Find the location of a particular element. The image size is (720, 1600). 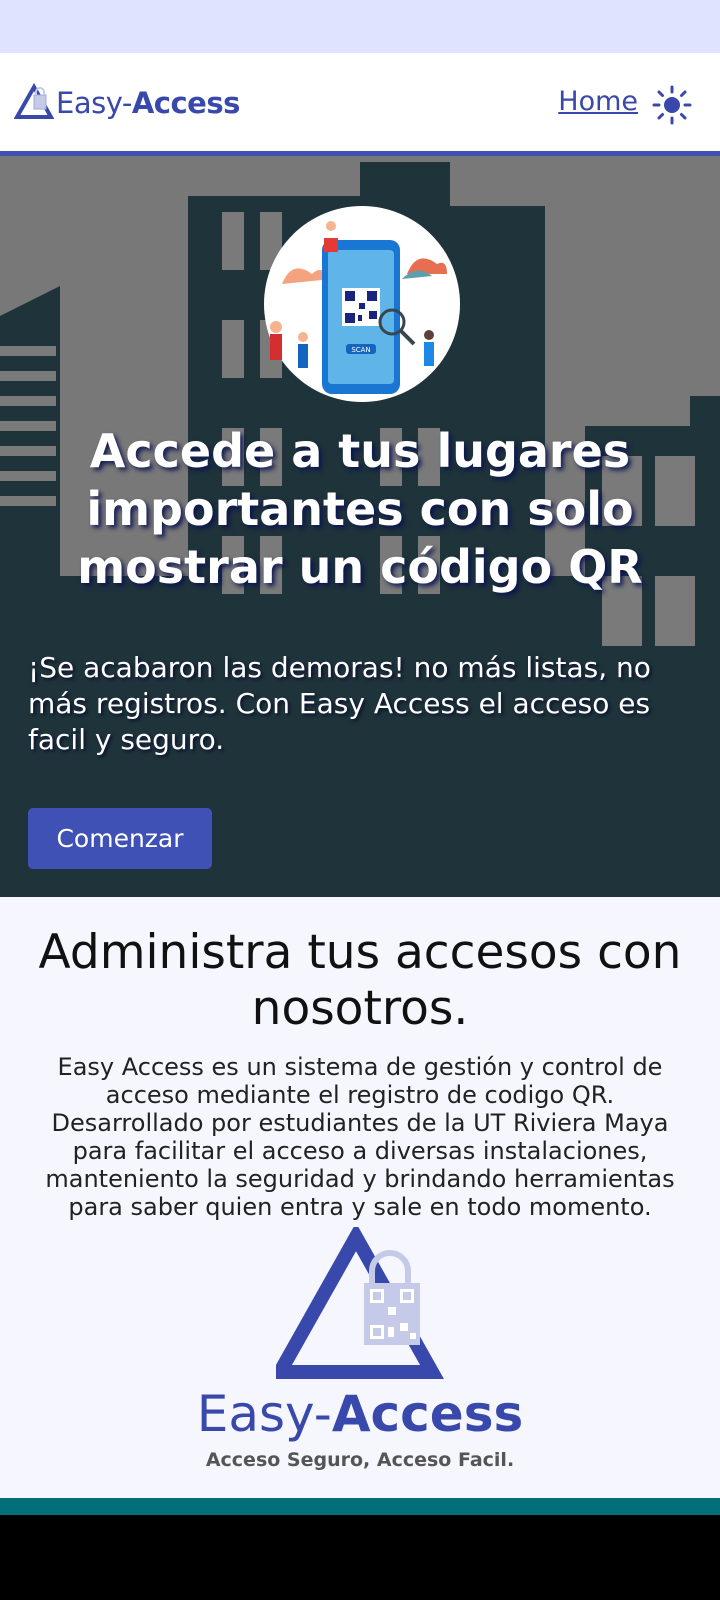

easy-access-logo is located at coordinates (360, 1303).